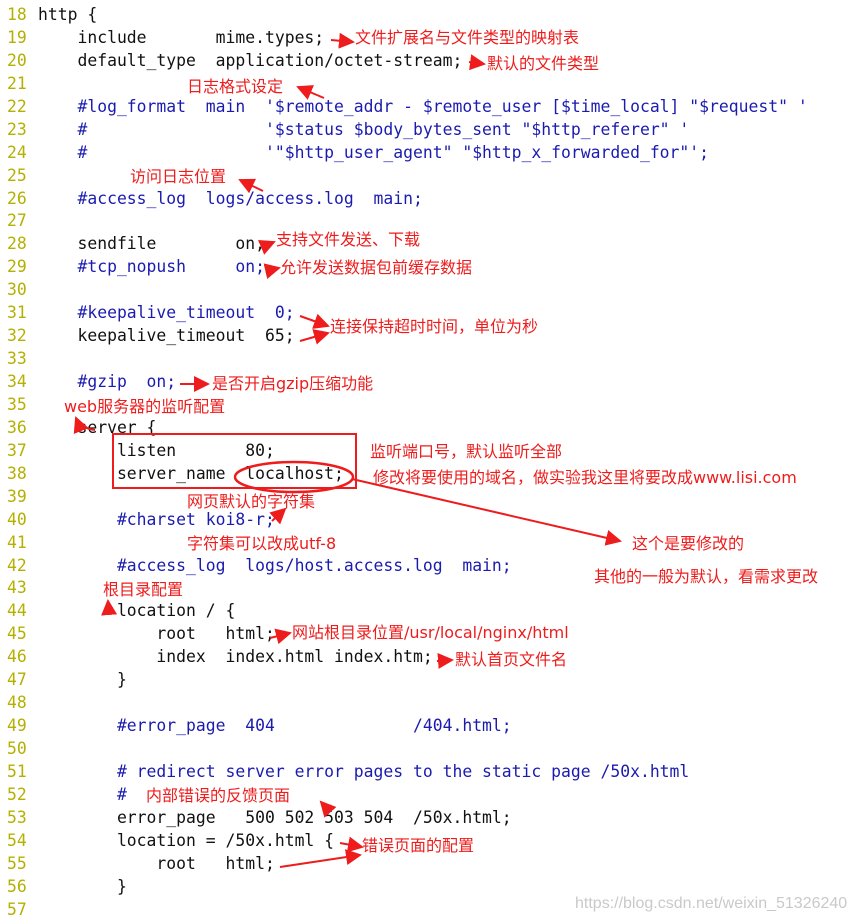 This screenshot has width=857, height=923. What do you see at coordinates (17, 404) in the screenshot?
I see `line-number: 35` at bounding box center [17, 404].